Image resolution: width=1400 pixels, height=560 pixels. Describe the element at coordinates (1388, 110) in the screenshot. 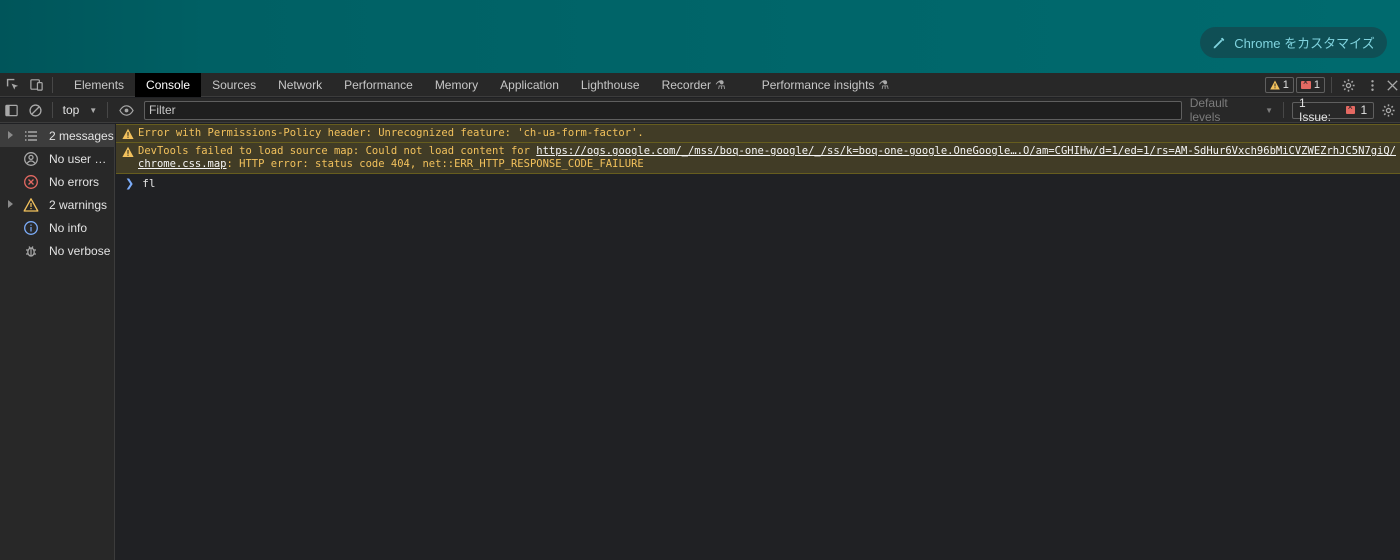

I see `console-settings-gear-icon` at that location.